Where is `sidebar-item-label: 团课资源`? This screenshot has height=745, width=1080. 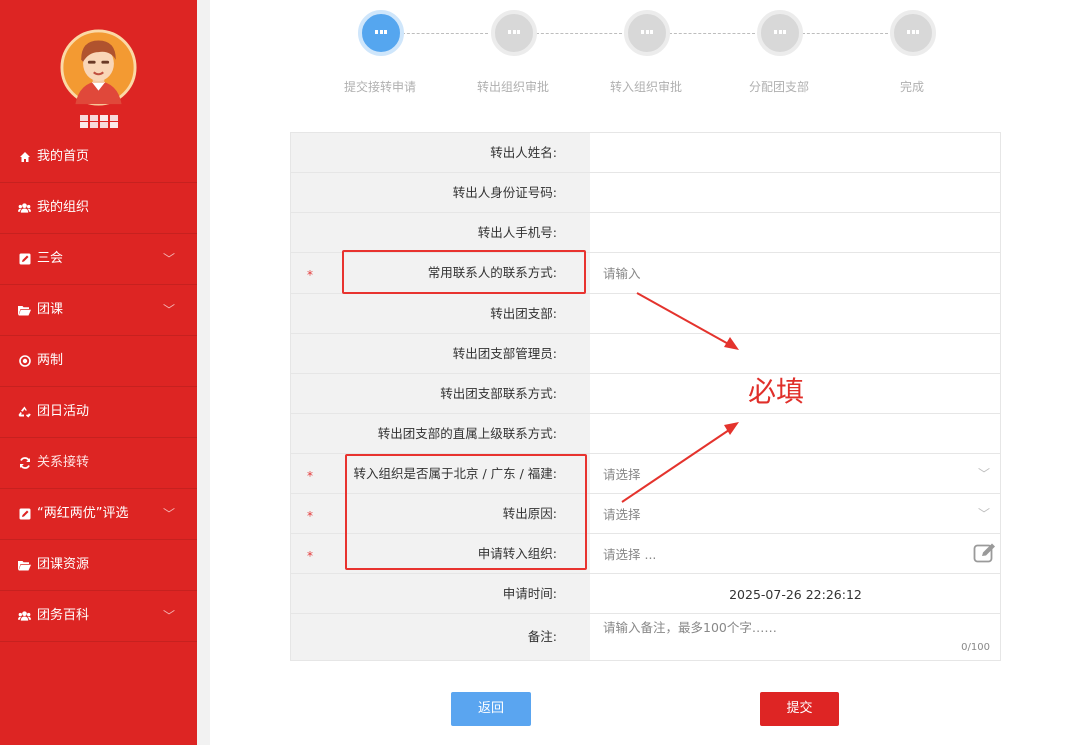 sidebar-item-label: 团课资源 is located at coordinates (63, 564).